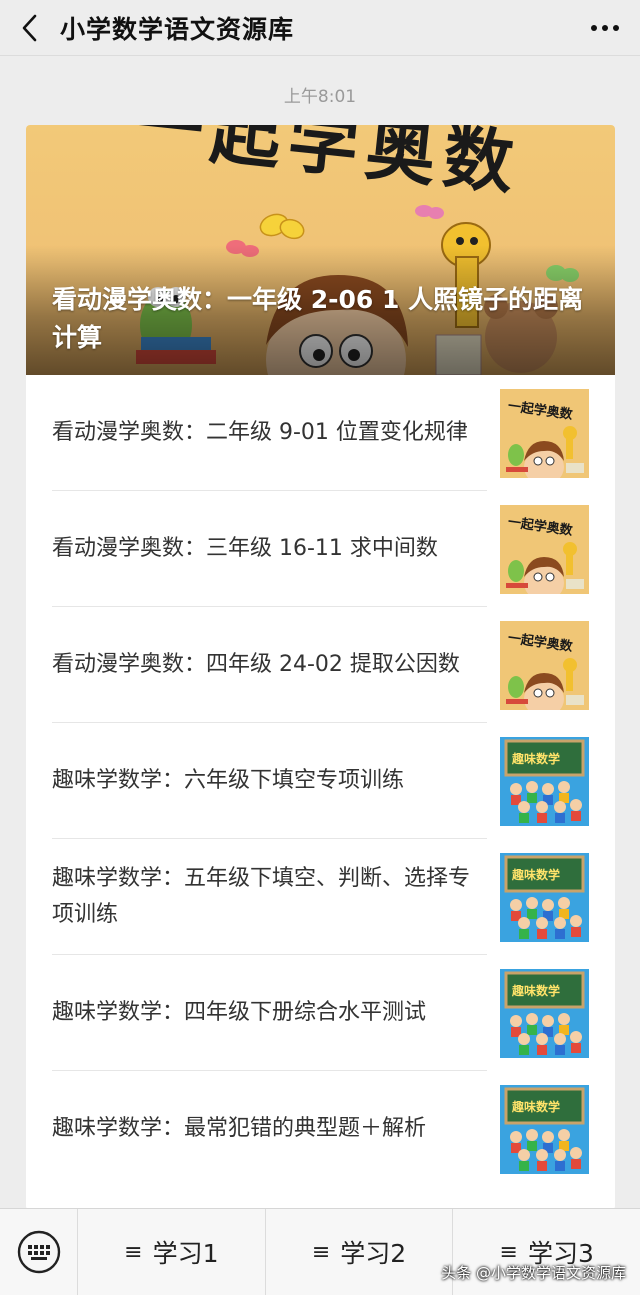  What do you see at coordinates (245, 548) in the screenshot?
I see `article-title: 看动漫学奥数：三年级 16-11 求中间数` at bounding box center [245, 548].